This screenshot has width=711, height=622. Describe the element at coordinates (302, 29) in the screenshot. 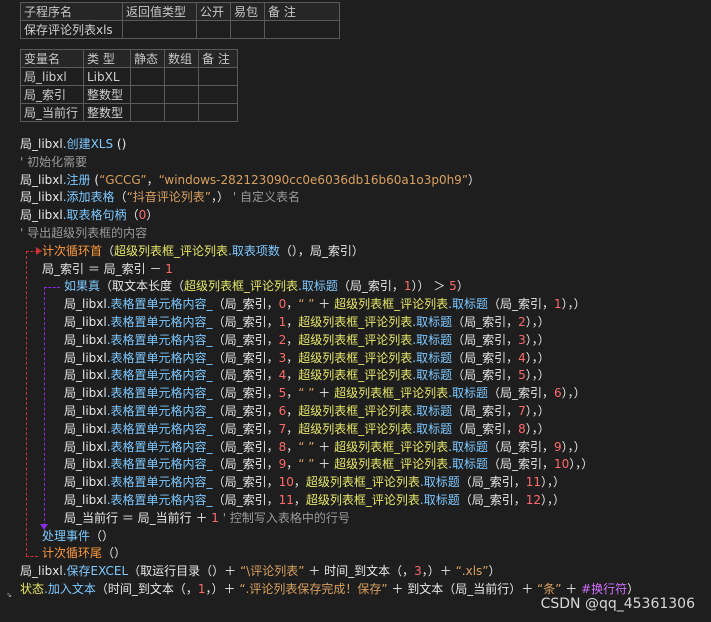

I see `remark-cell` at that location.